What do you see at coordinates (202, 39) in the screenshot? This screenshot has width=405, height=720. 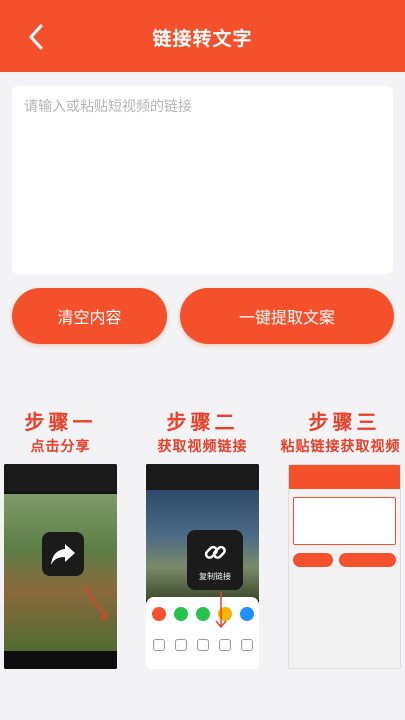 I see `page-title: 链接转文字` at bounding box center [202, 39].